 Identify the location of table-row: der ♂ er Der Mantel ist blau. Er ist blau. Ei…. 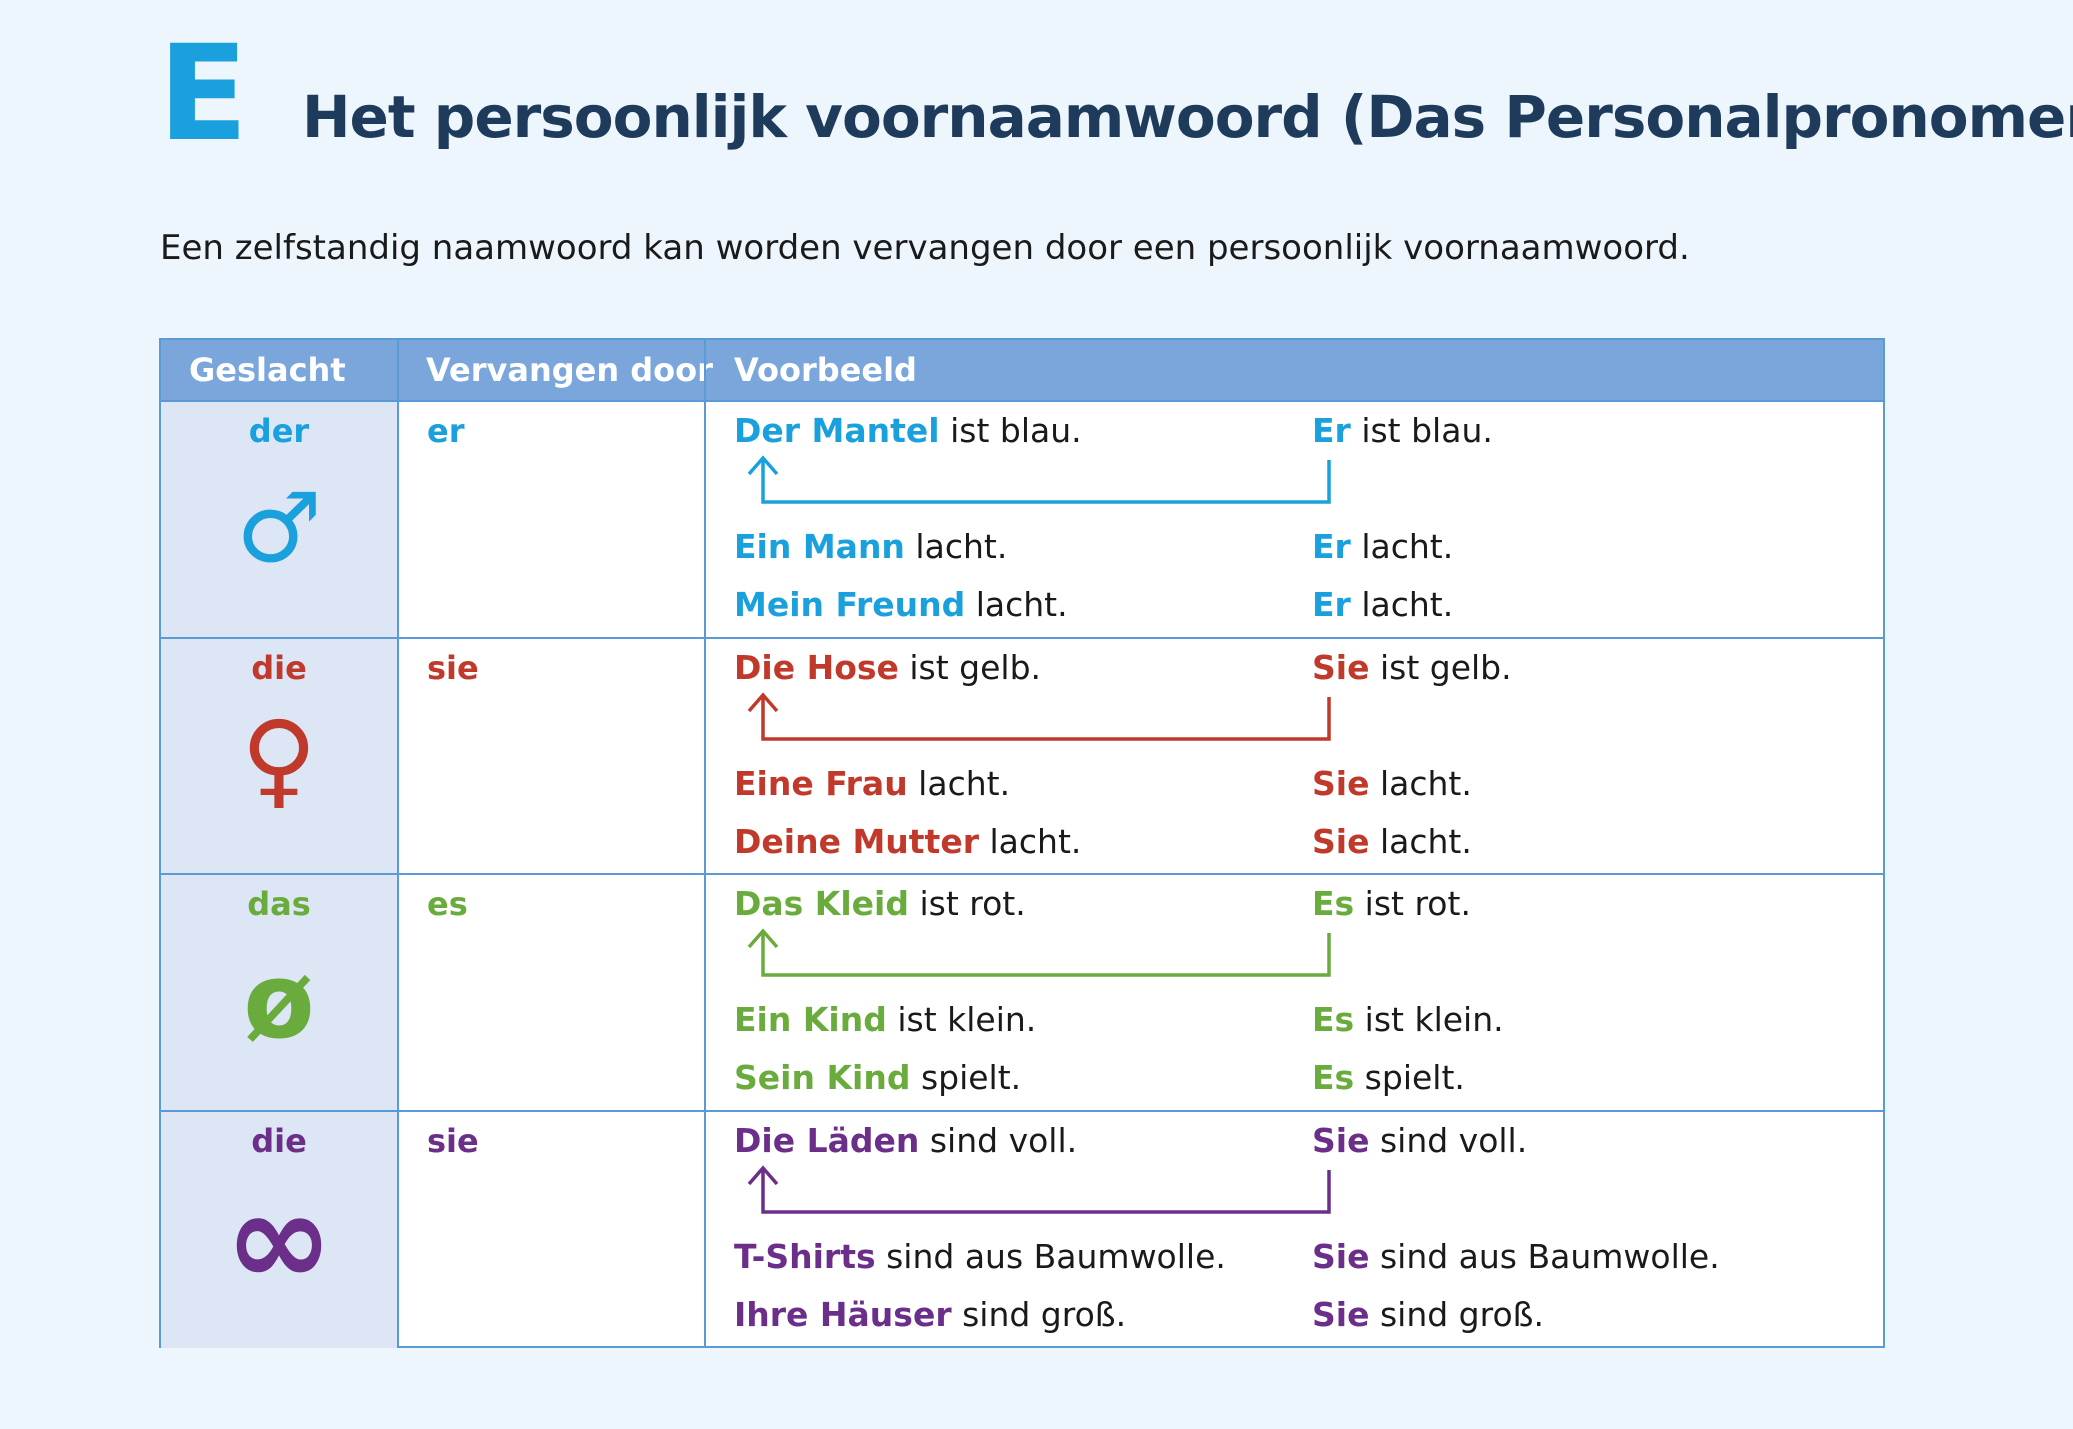
(1022, 520).